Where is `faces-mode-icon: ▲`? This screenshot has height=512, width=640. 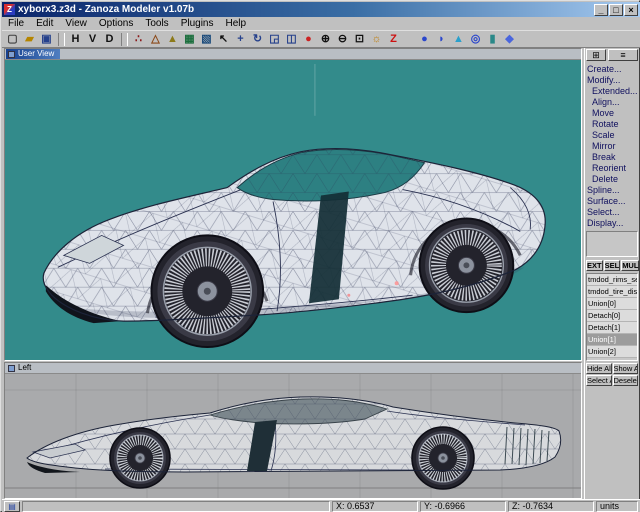
faces-mode-icon: ▲ is located at coordinates (172, 39).